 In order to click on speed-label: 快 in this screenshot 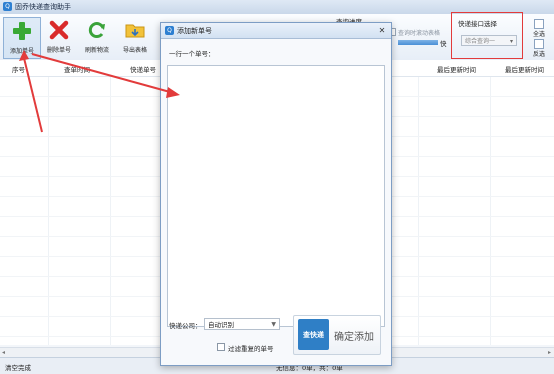, I will do `click(443, 44)`.